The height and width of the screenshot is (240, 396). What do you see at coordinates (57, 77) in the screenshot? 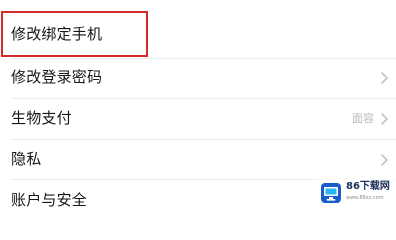
I see `settings-item-label: 修改登录密码` at bounding box center [57, 77].